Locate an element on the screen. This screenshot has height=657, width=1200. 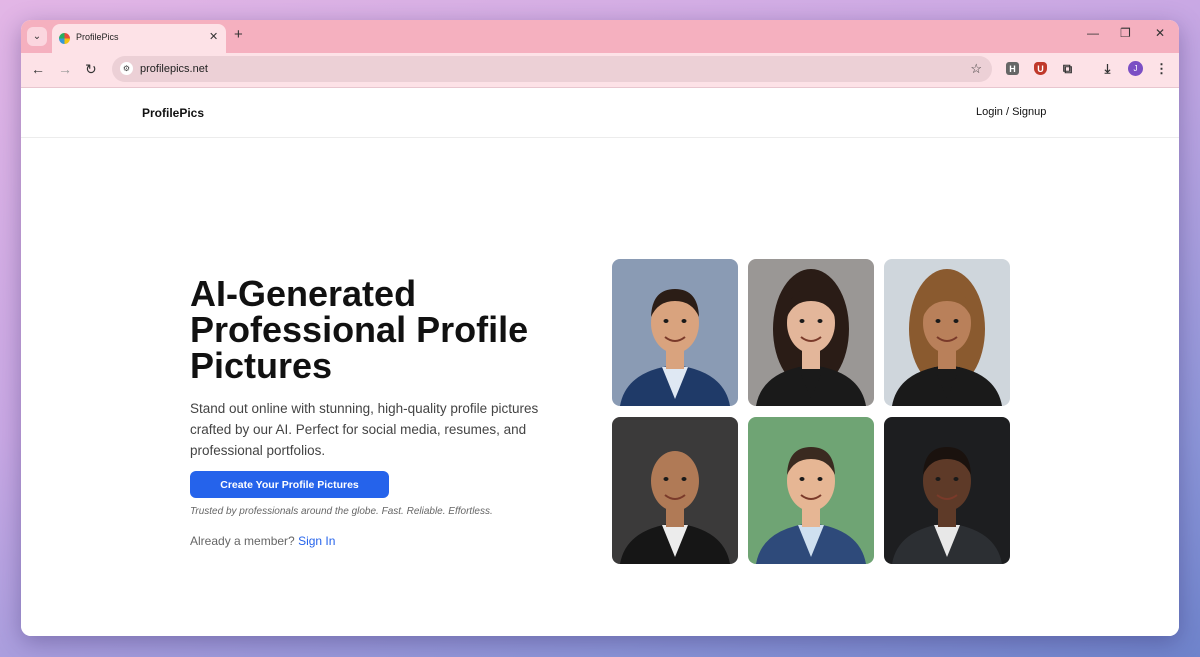
more-menu-icon: ⋮ is located at coordinates (1161, 68).